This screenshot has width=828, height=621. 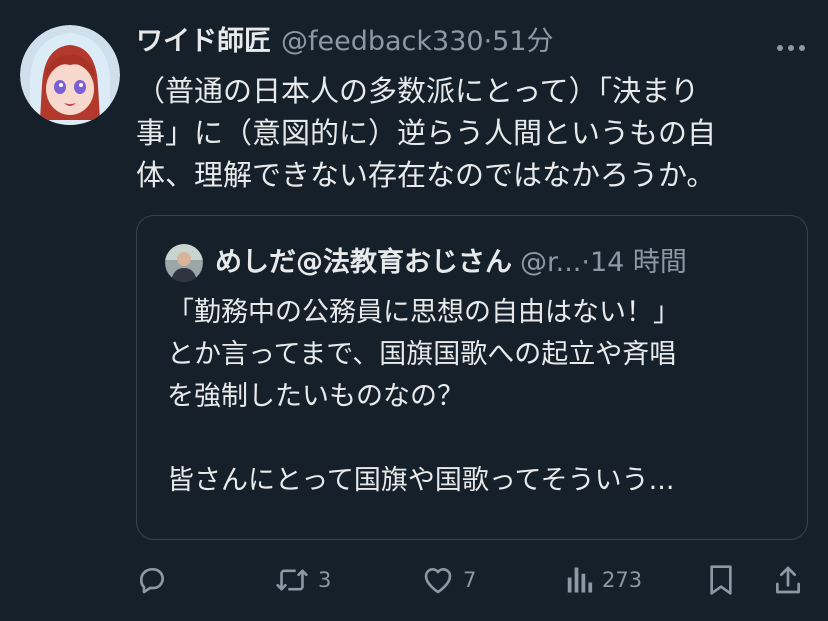 I want to click on bookmark-button, so click(x=721, y=580).